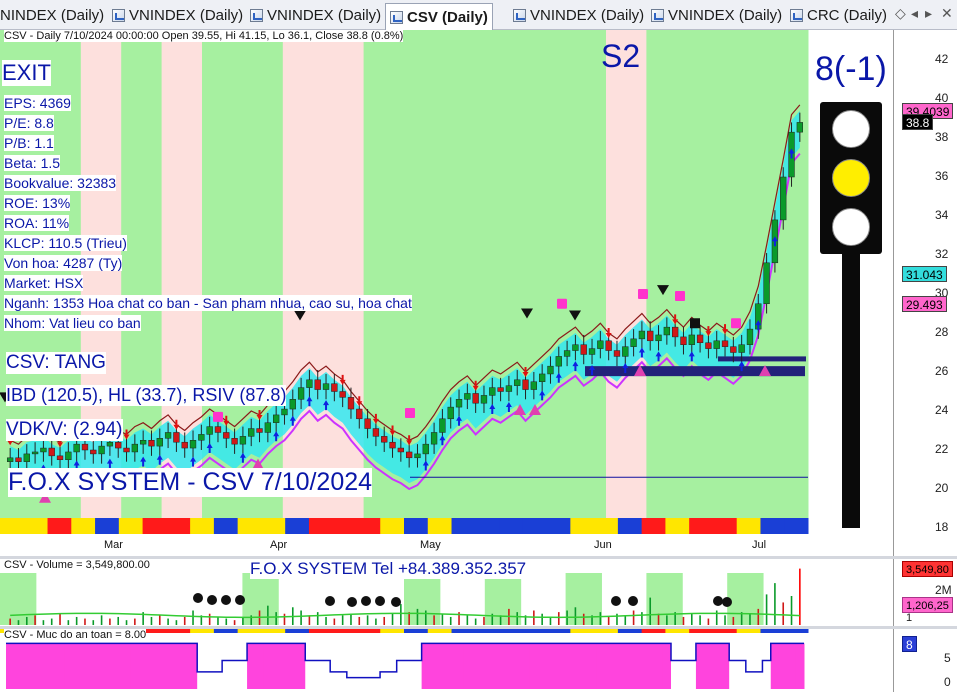  I want to click on scroll-left-icon: ◂, so click(914, 13).